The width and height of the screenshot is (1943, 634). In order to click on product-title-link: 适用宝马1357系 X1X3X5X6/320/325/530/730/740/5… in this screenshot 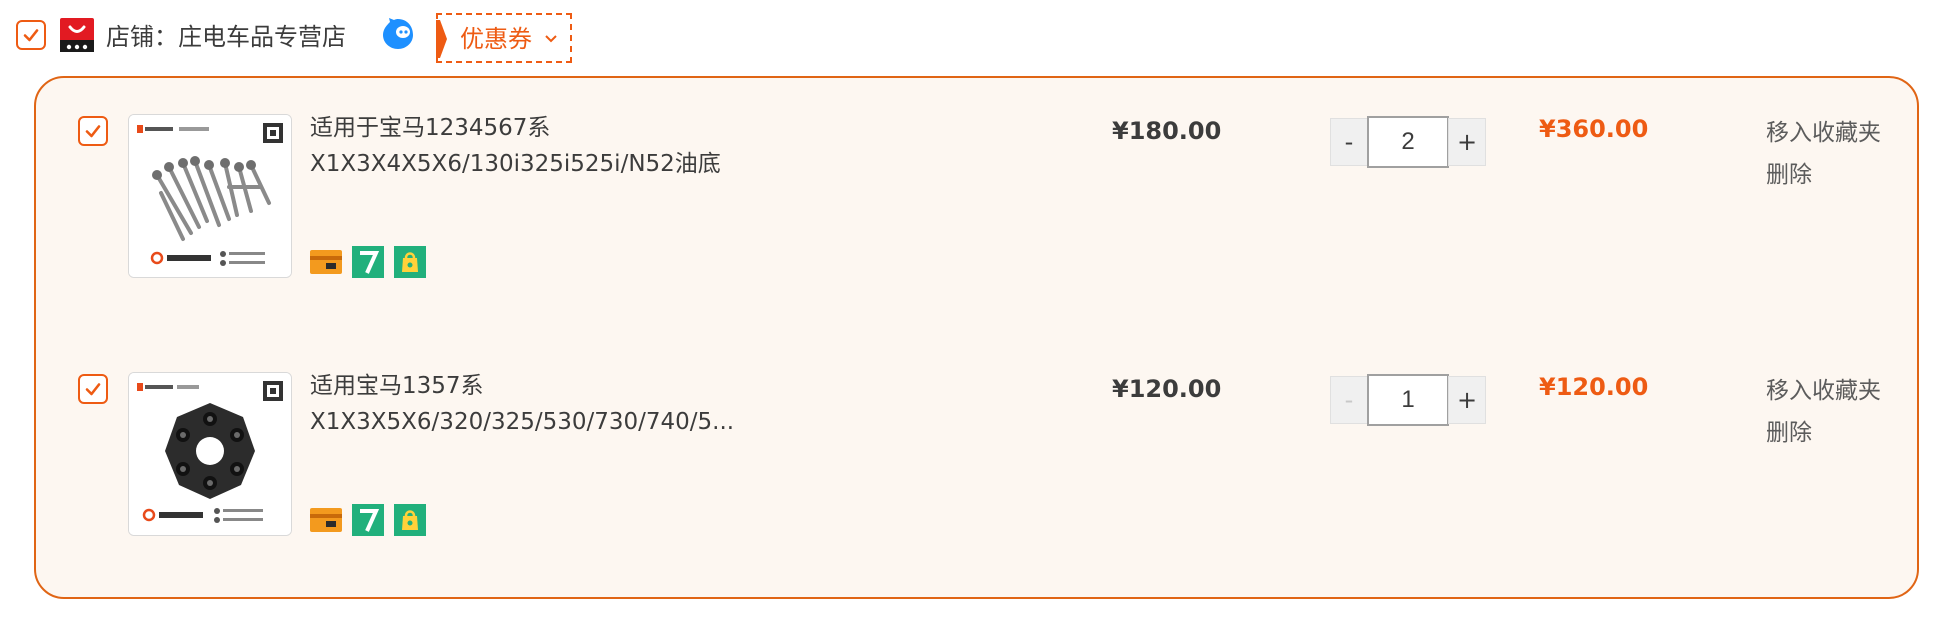, I will do `click(590, 404)`.